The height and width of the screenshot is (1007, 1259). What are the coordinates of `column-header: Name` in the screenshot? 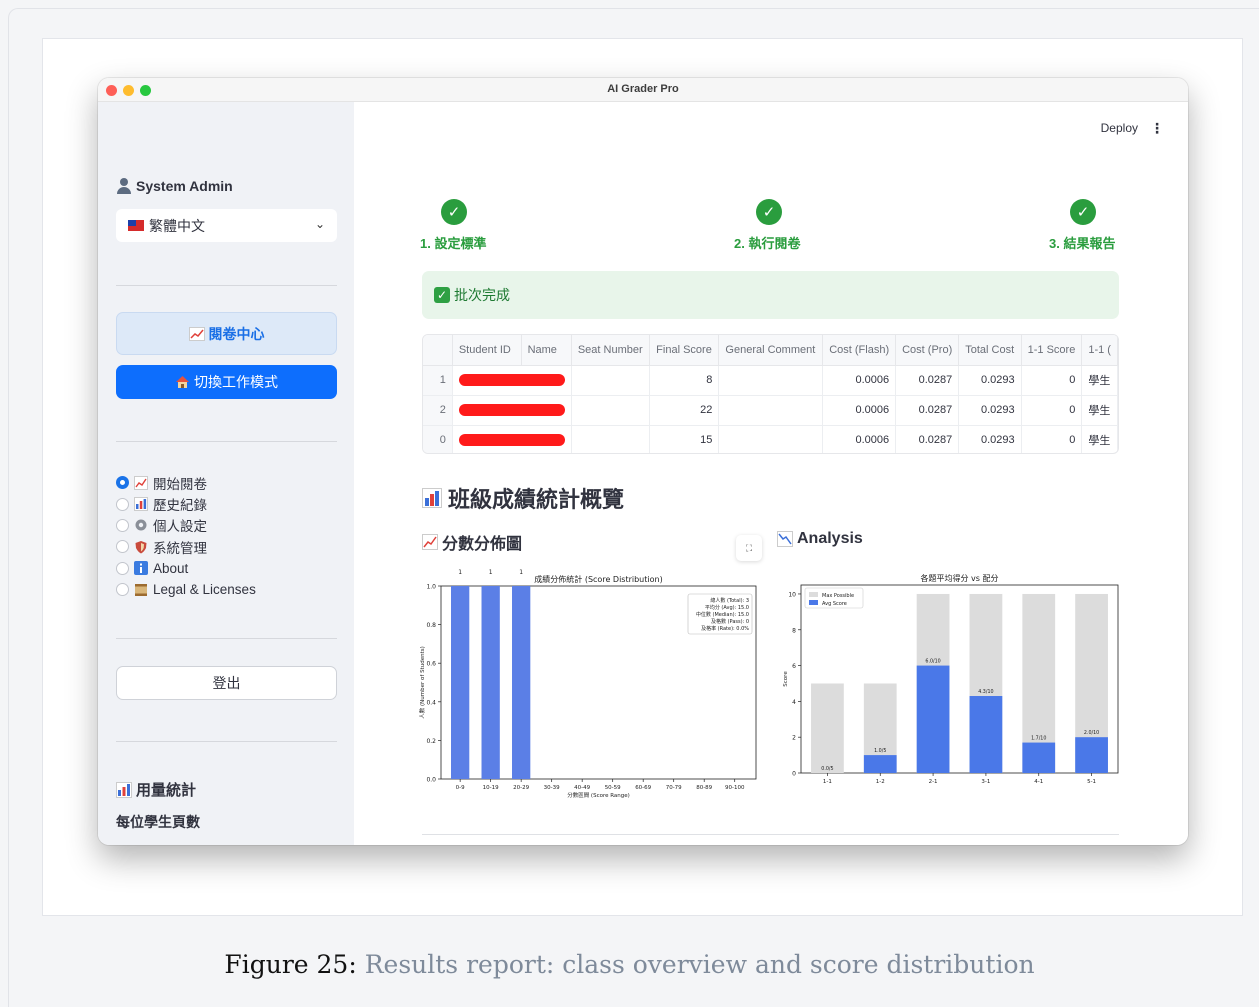 It's located at (546, 350).